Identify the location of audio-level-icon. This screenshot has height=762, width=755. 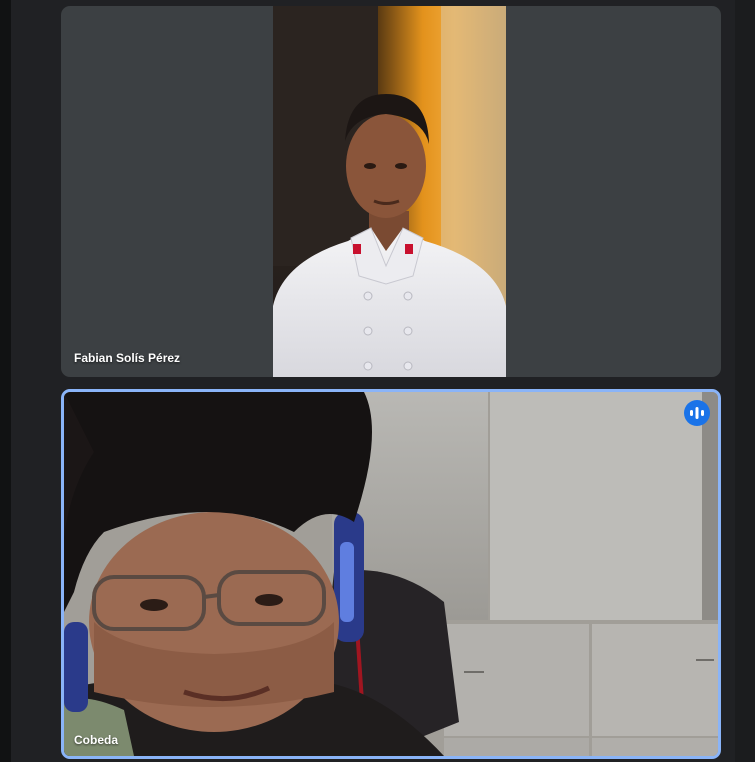
(697, 413).